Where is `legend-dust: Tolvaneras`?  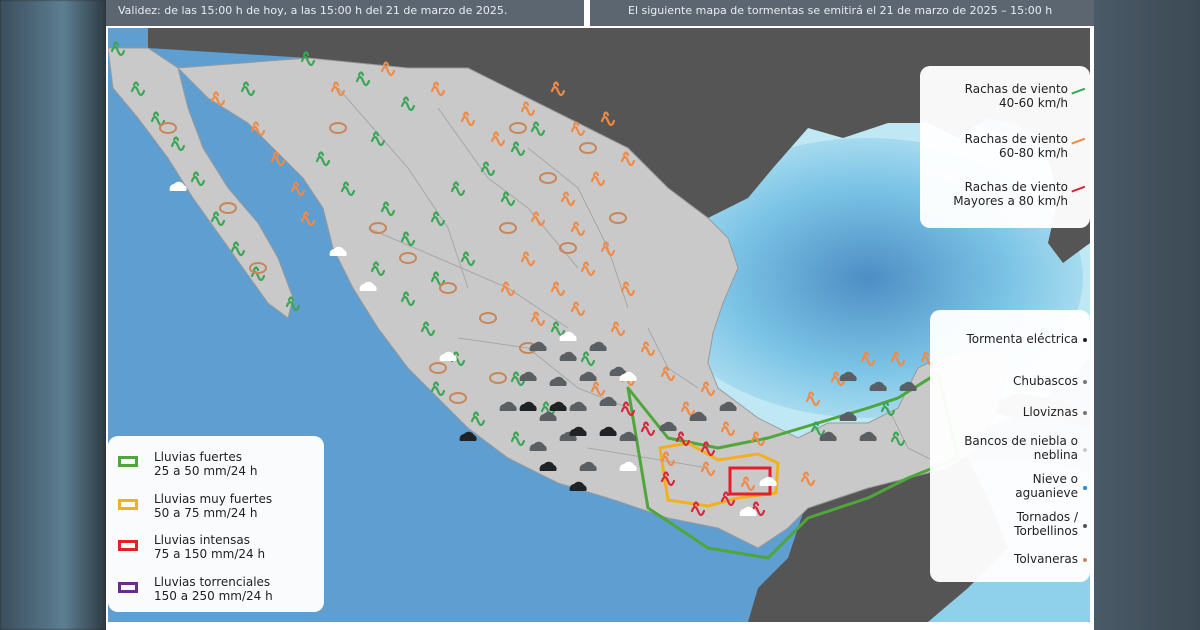 legend-dust: Tolvaneras is located at coordinates (1046, 559).